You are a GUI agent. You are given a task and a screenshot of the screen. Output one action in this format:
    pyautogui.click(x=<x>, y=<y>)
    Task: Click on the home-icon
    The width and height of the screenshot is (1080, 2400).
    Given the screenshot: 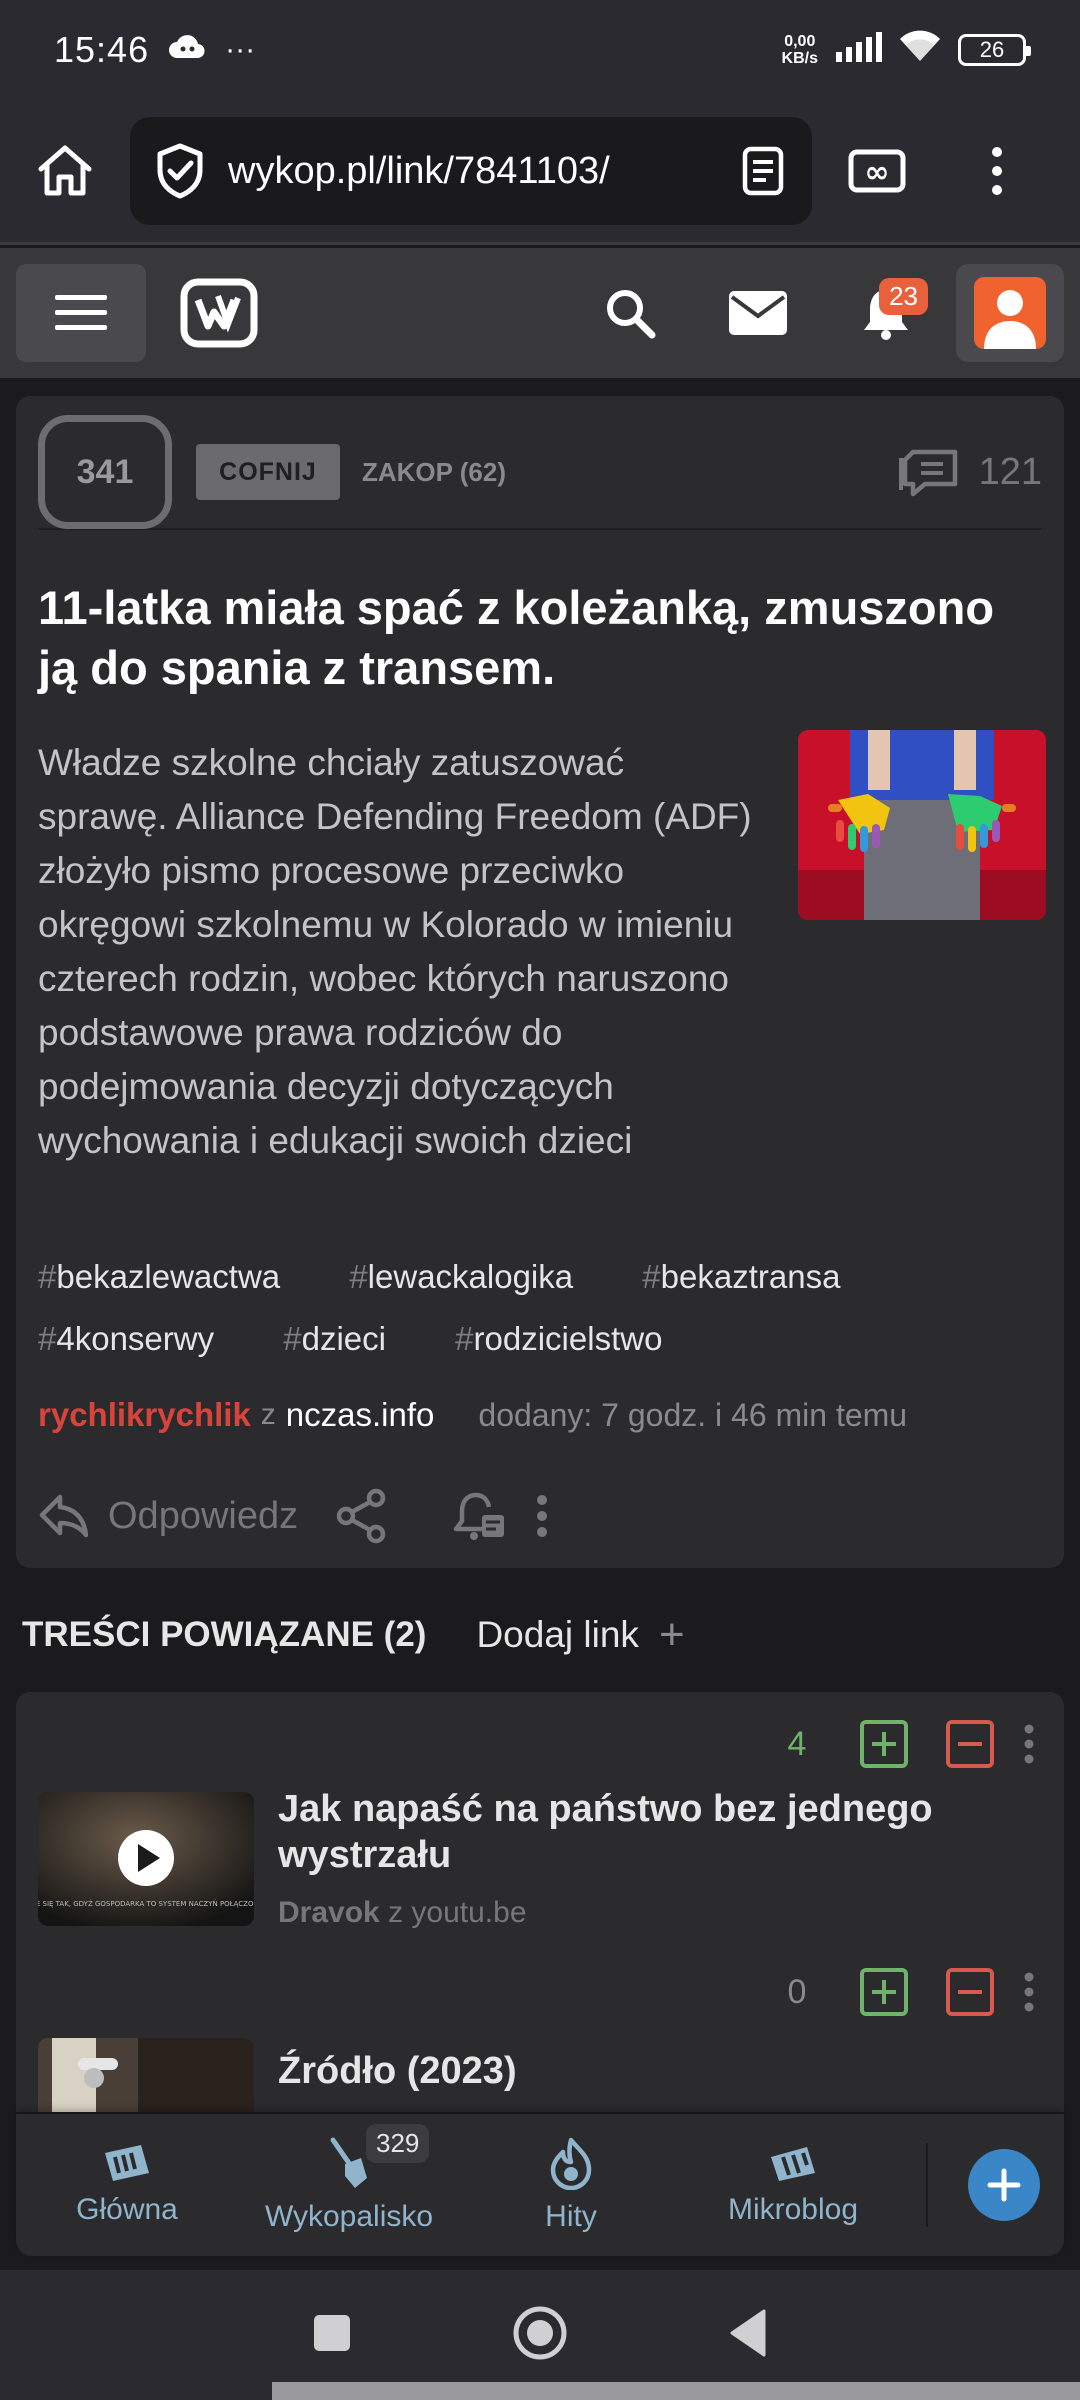 What is the action you would take?
    pyautogui.click(x=65, y=170)
    